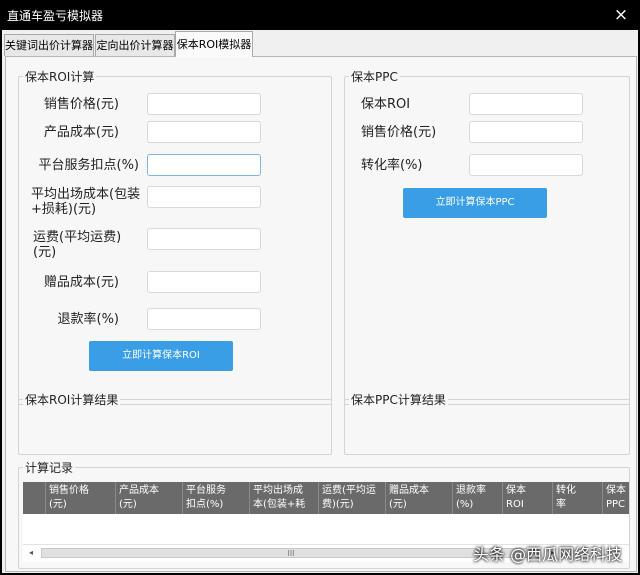 The height and width of the screenshot is (575, 640). I want to click on calc-breakeven-ppc-button: 立即计算保本PPC, so click(475, 203).